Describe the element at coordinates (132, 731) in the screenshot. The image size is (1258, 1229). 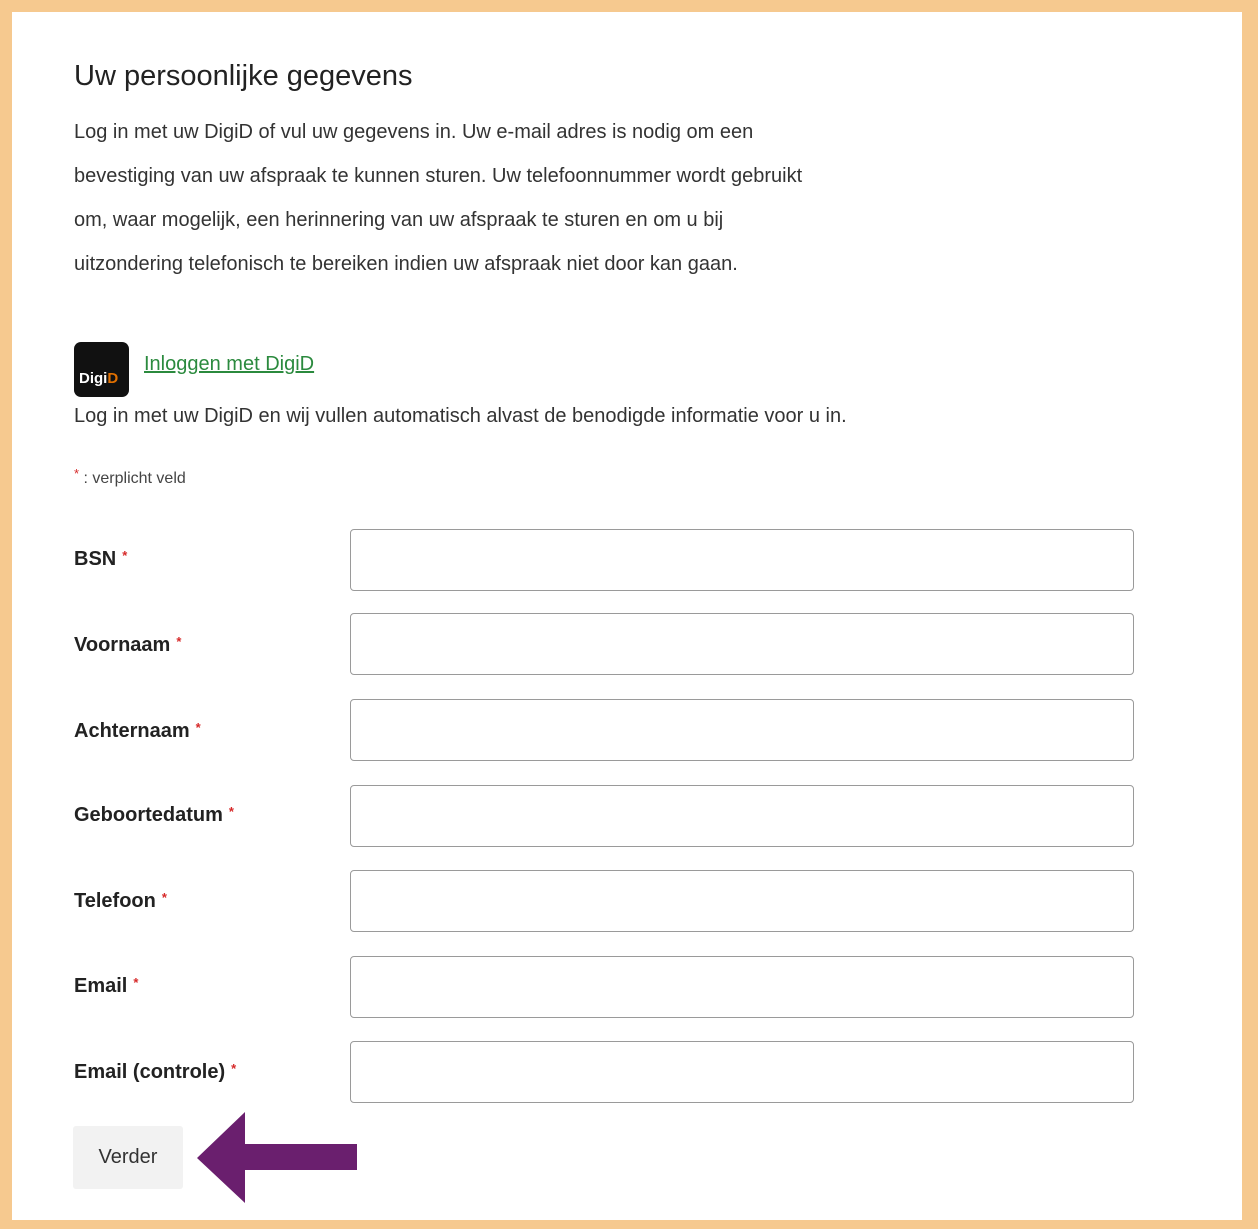
I see `achternaam-label-text: Achternaam` at that location.